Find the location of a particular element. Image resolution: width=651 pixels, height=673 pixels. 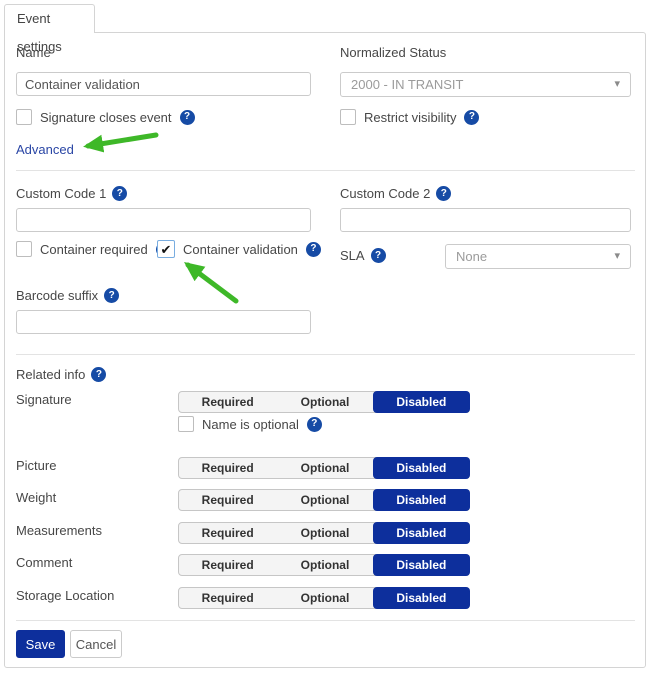

name-is-optional-row: Name is optional ? is located at coordinates (250, 424).